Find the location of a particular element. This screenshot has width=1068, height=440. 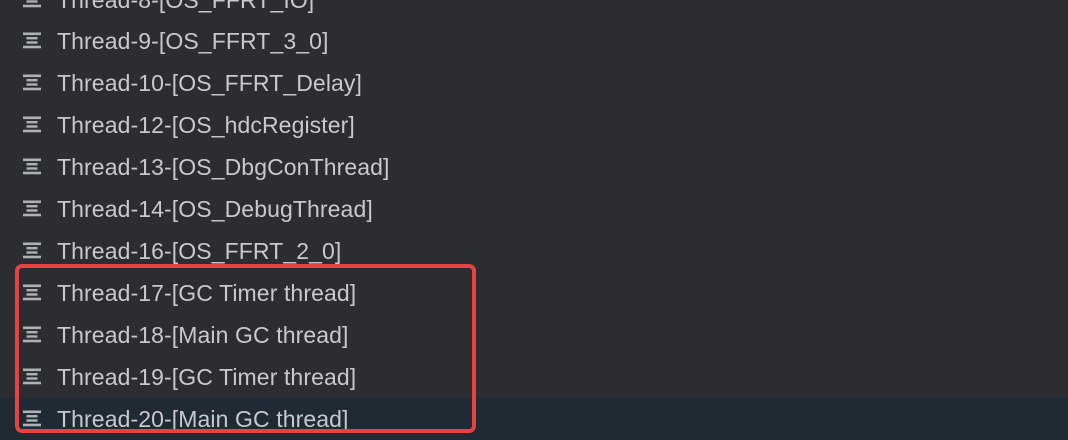

thread-row-10: Thread-10-[OS_FFRT_Delay] is located at coordinates (534, 83).